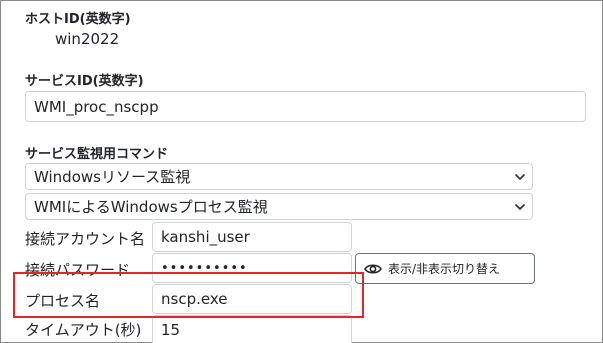 The height and width of the screenshot is (343, 603). What do you see at coordinates (252, 329) in the screenshot?
I see `timeout-input: 15` at bounding box center [252, 329].